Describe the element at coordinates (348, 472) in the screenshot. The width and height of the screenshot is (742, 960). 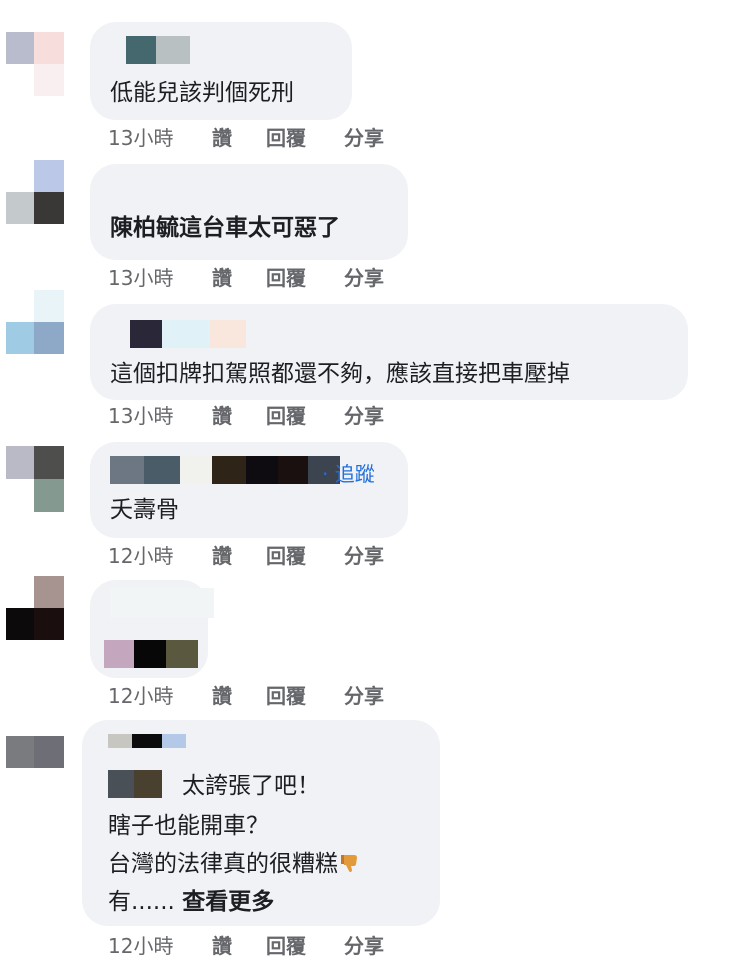
I see `follow-link: · 追蹤` at that location.